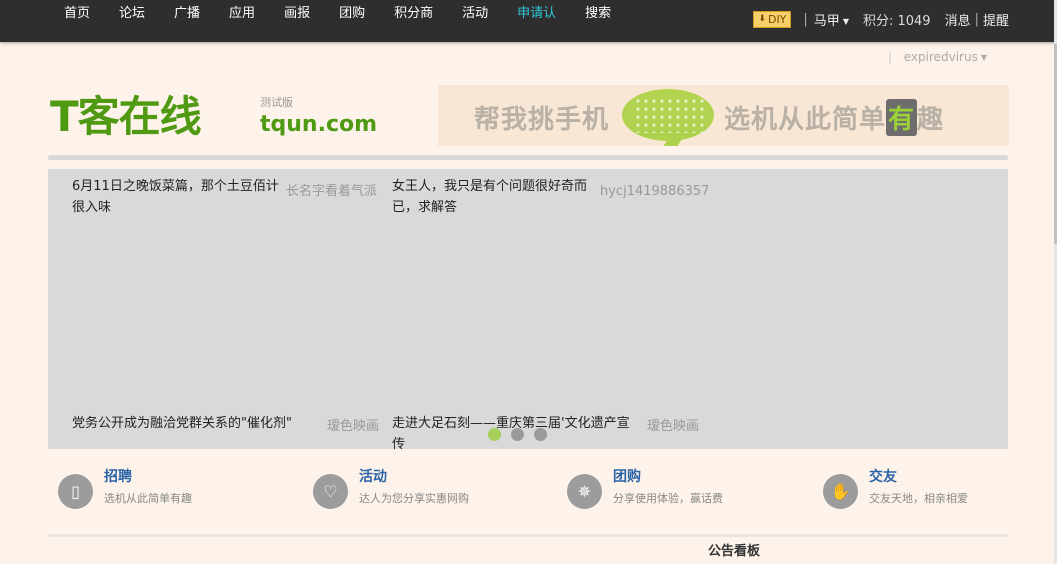  Describe the element at coordinates (297, 15) in the screenshot. I see `nav-pictorial: 画报` at that location.